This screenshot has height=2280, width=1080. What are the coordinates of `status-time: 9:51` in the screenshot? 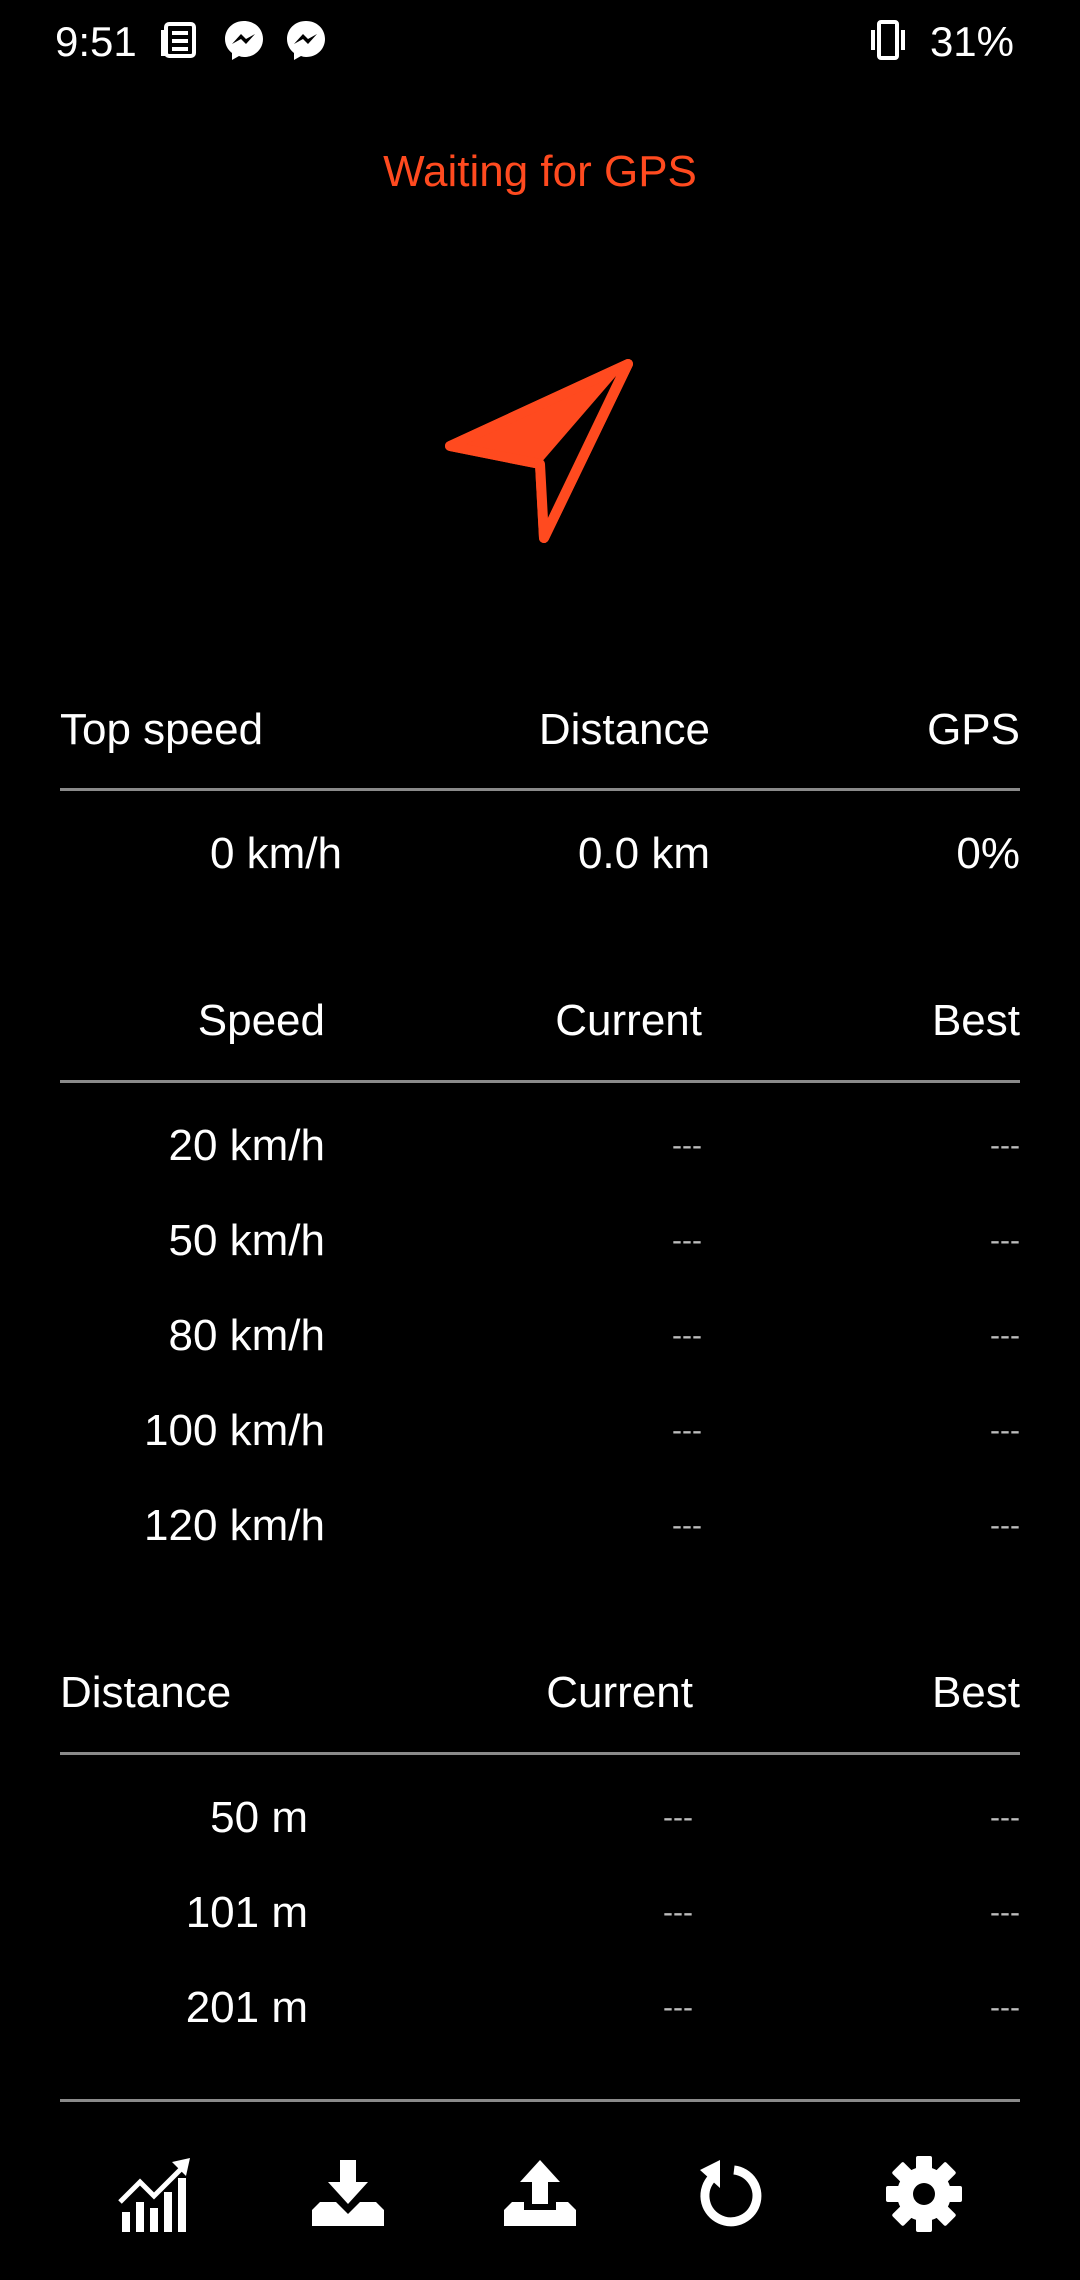 It's located at (96, 41).